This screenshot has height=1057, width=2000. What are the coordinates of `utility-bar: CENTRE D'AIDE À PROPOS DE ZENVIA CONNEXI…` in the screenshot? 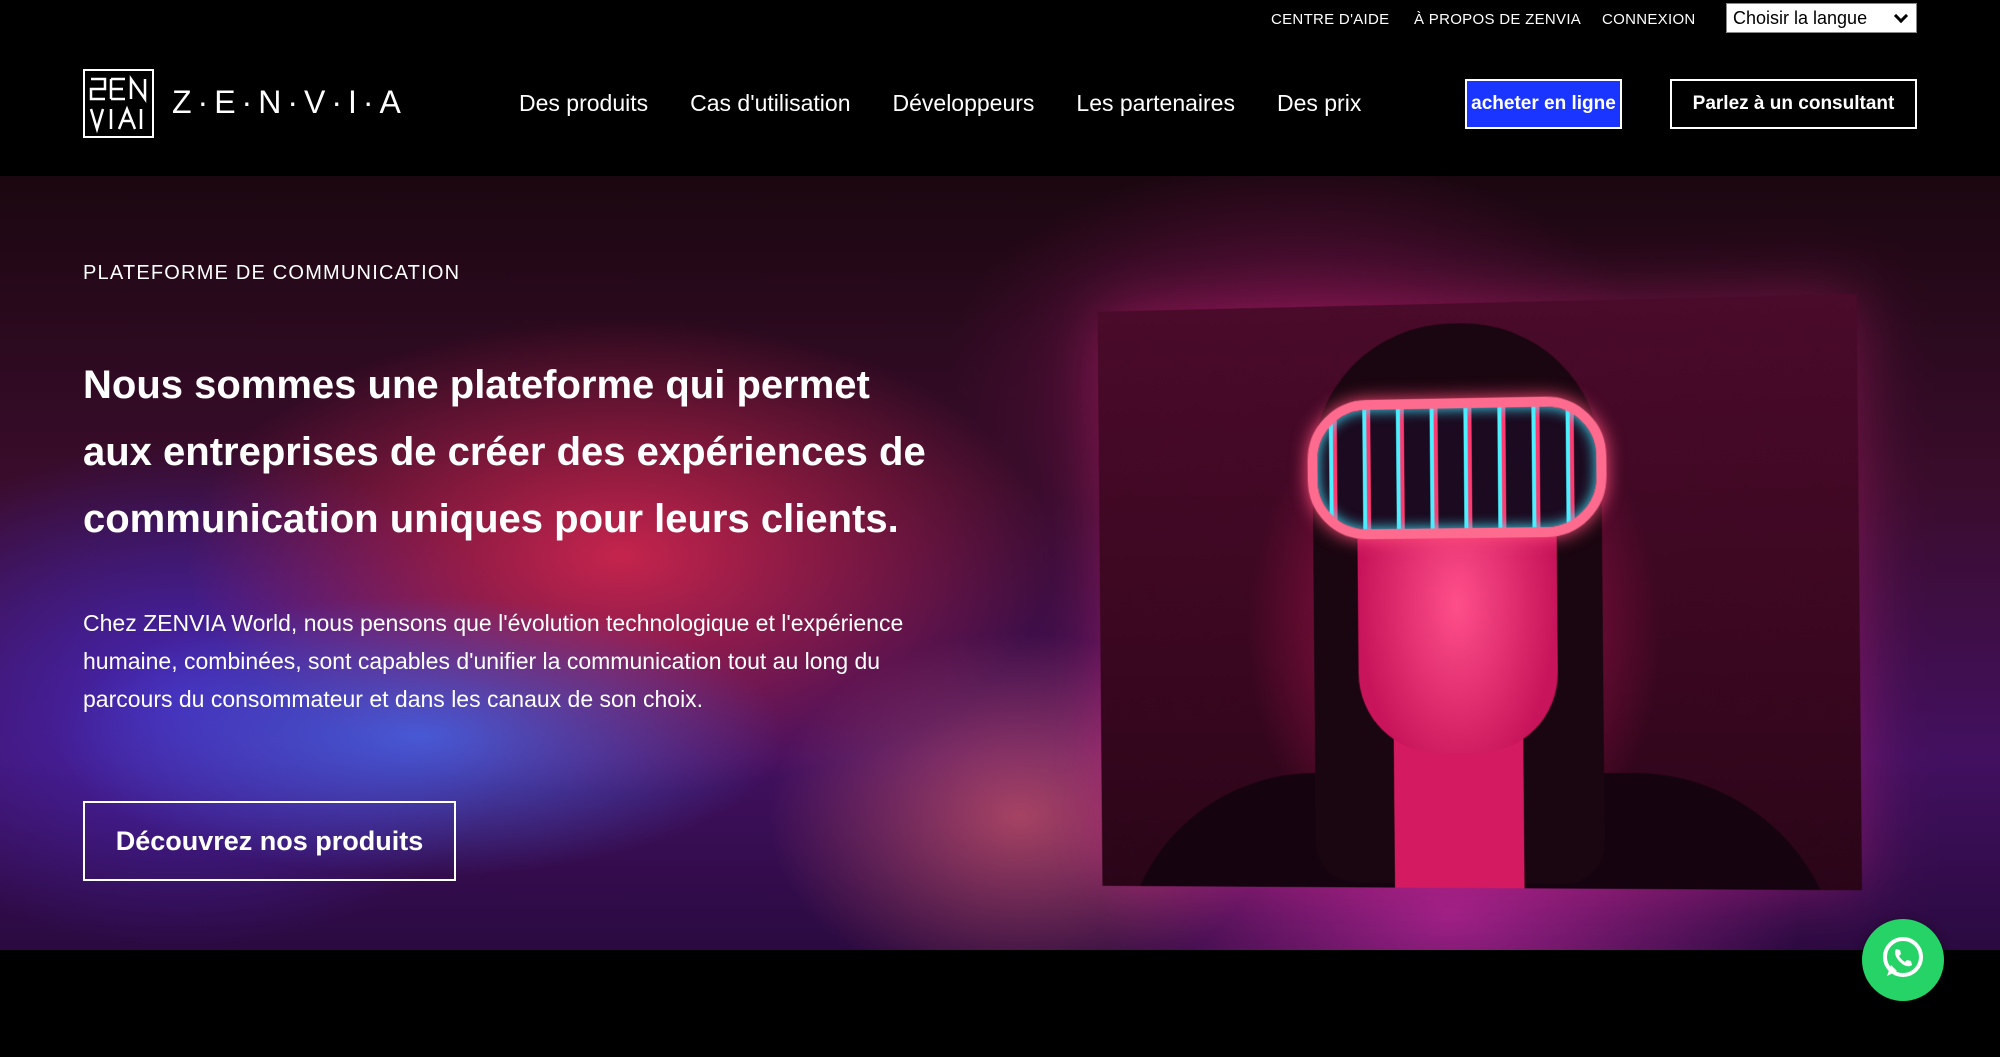 It's located at (1000, 20).